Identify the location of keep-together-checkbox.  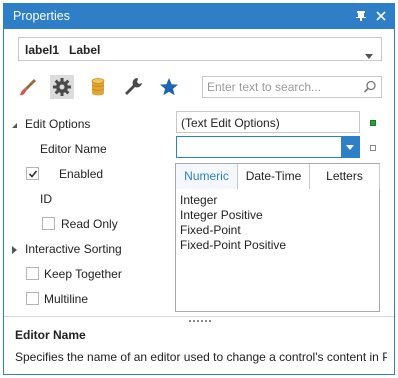
(32, 273).